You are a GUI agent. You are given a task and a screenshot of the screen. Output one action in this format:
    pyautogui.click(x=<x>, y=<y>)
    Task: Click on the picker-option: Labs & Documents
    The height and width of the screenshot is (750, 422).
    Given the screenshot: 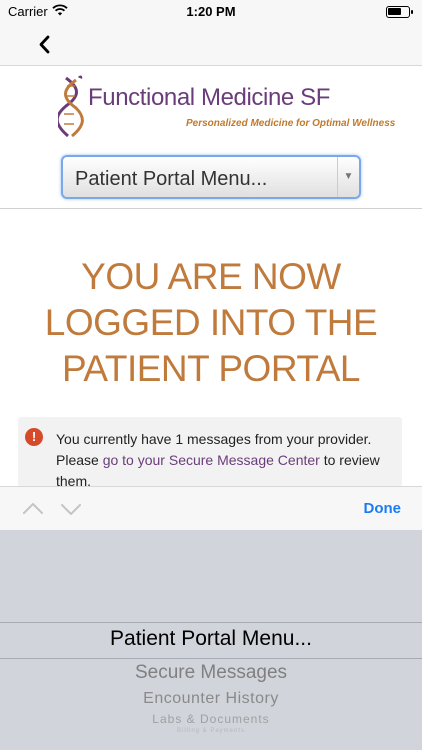 What is the action you would take?
    pyautogui.click(x=211, y=719)
    